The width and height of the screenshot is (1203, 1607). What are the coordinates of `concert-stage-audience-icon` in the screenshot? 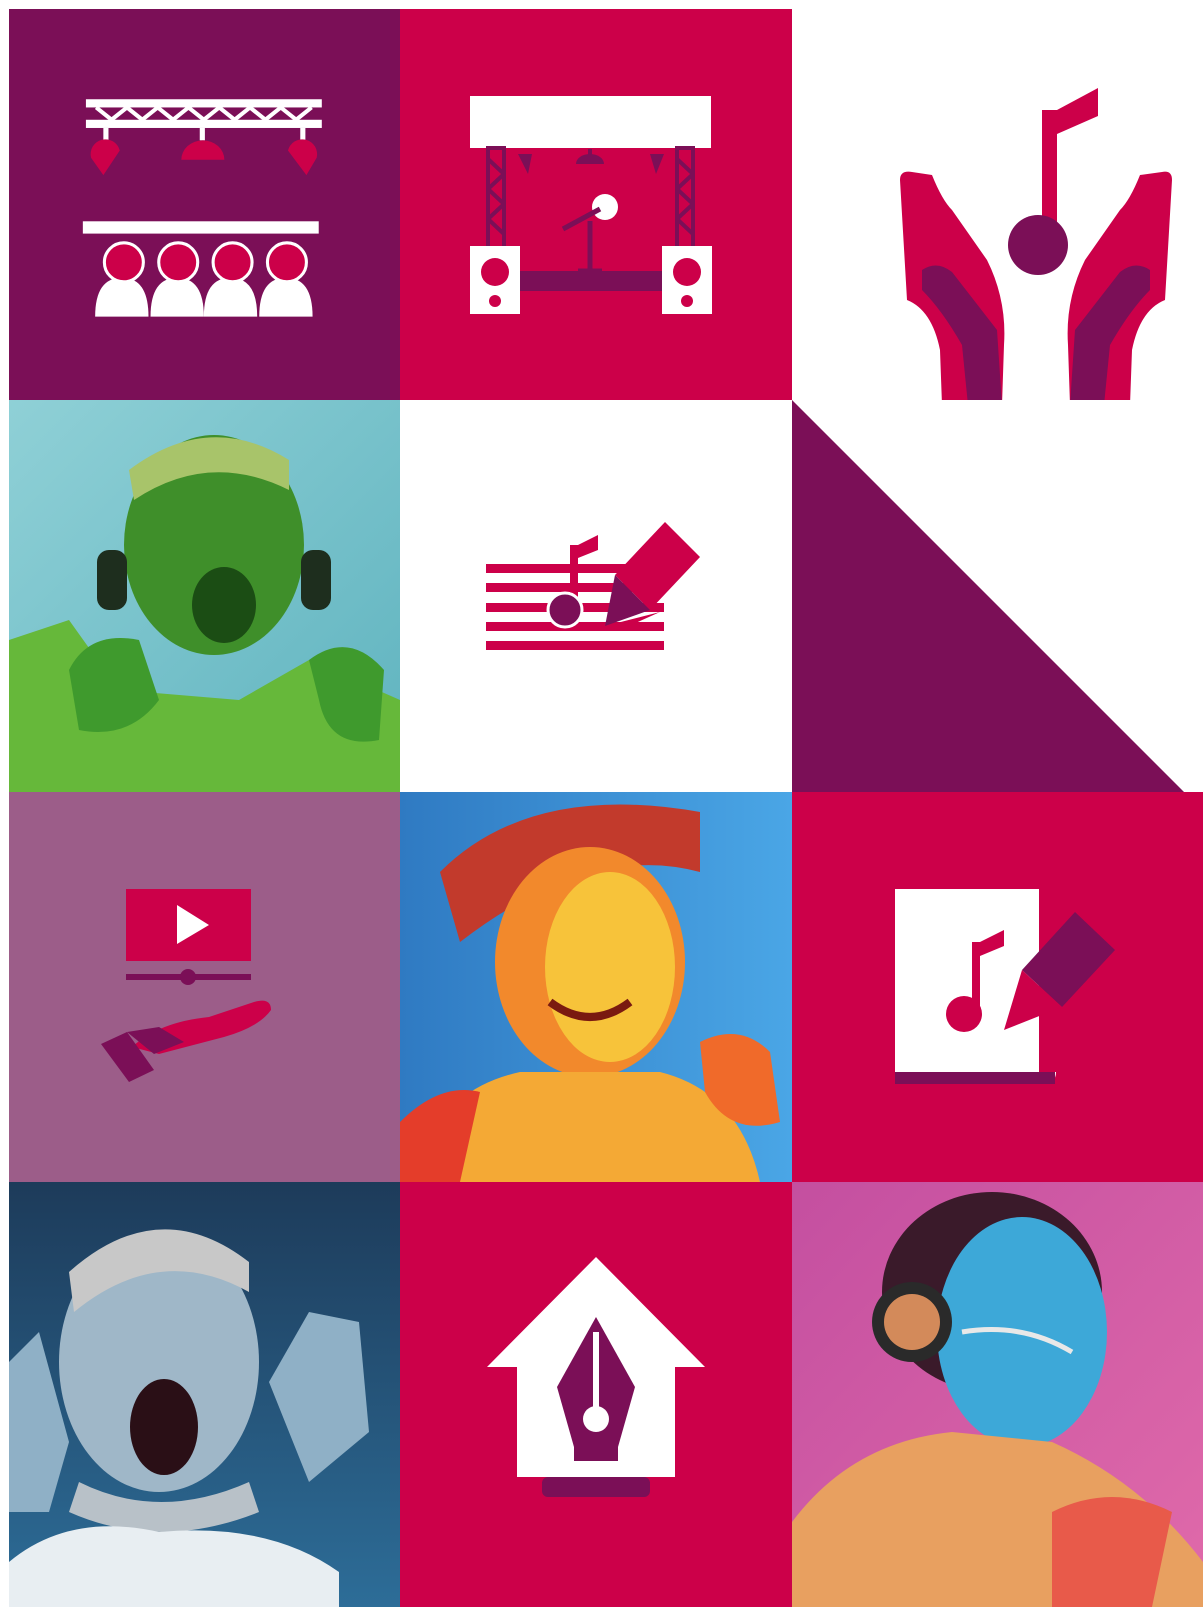 It's located at (202, 208).